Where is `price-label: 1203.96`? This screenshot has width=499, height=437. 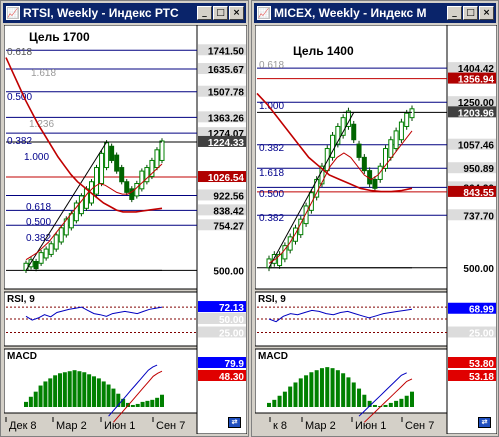
price-label: 1203.96 is located at coordinates (476, 113).